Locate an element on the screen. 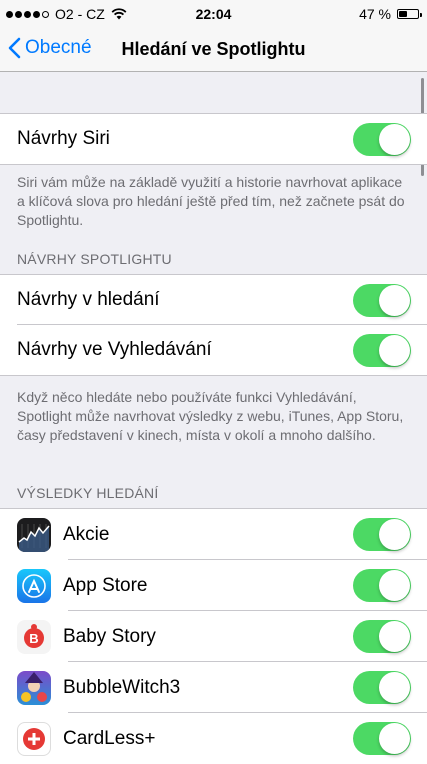 This screenshot has width=427, height=764. siri-group: Návrhy Siri is located at coordinates (213, 139).